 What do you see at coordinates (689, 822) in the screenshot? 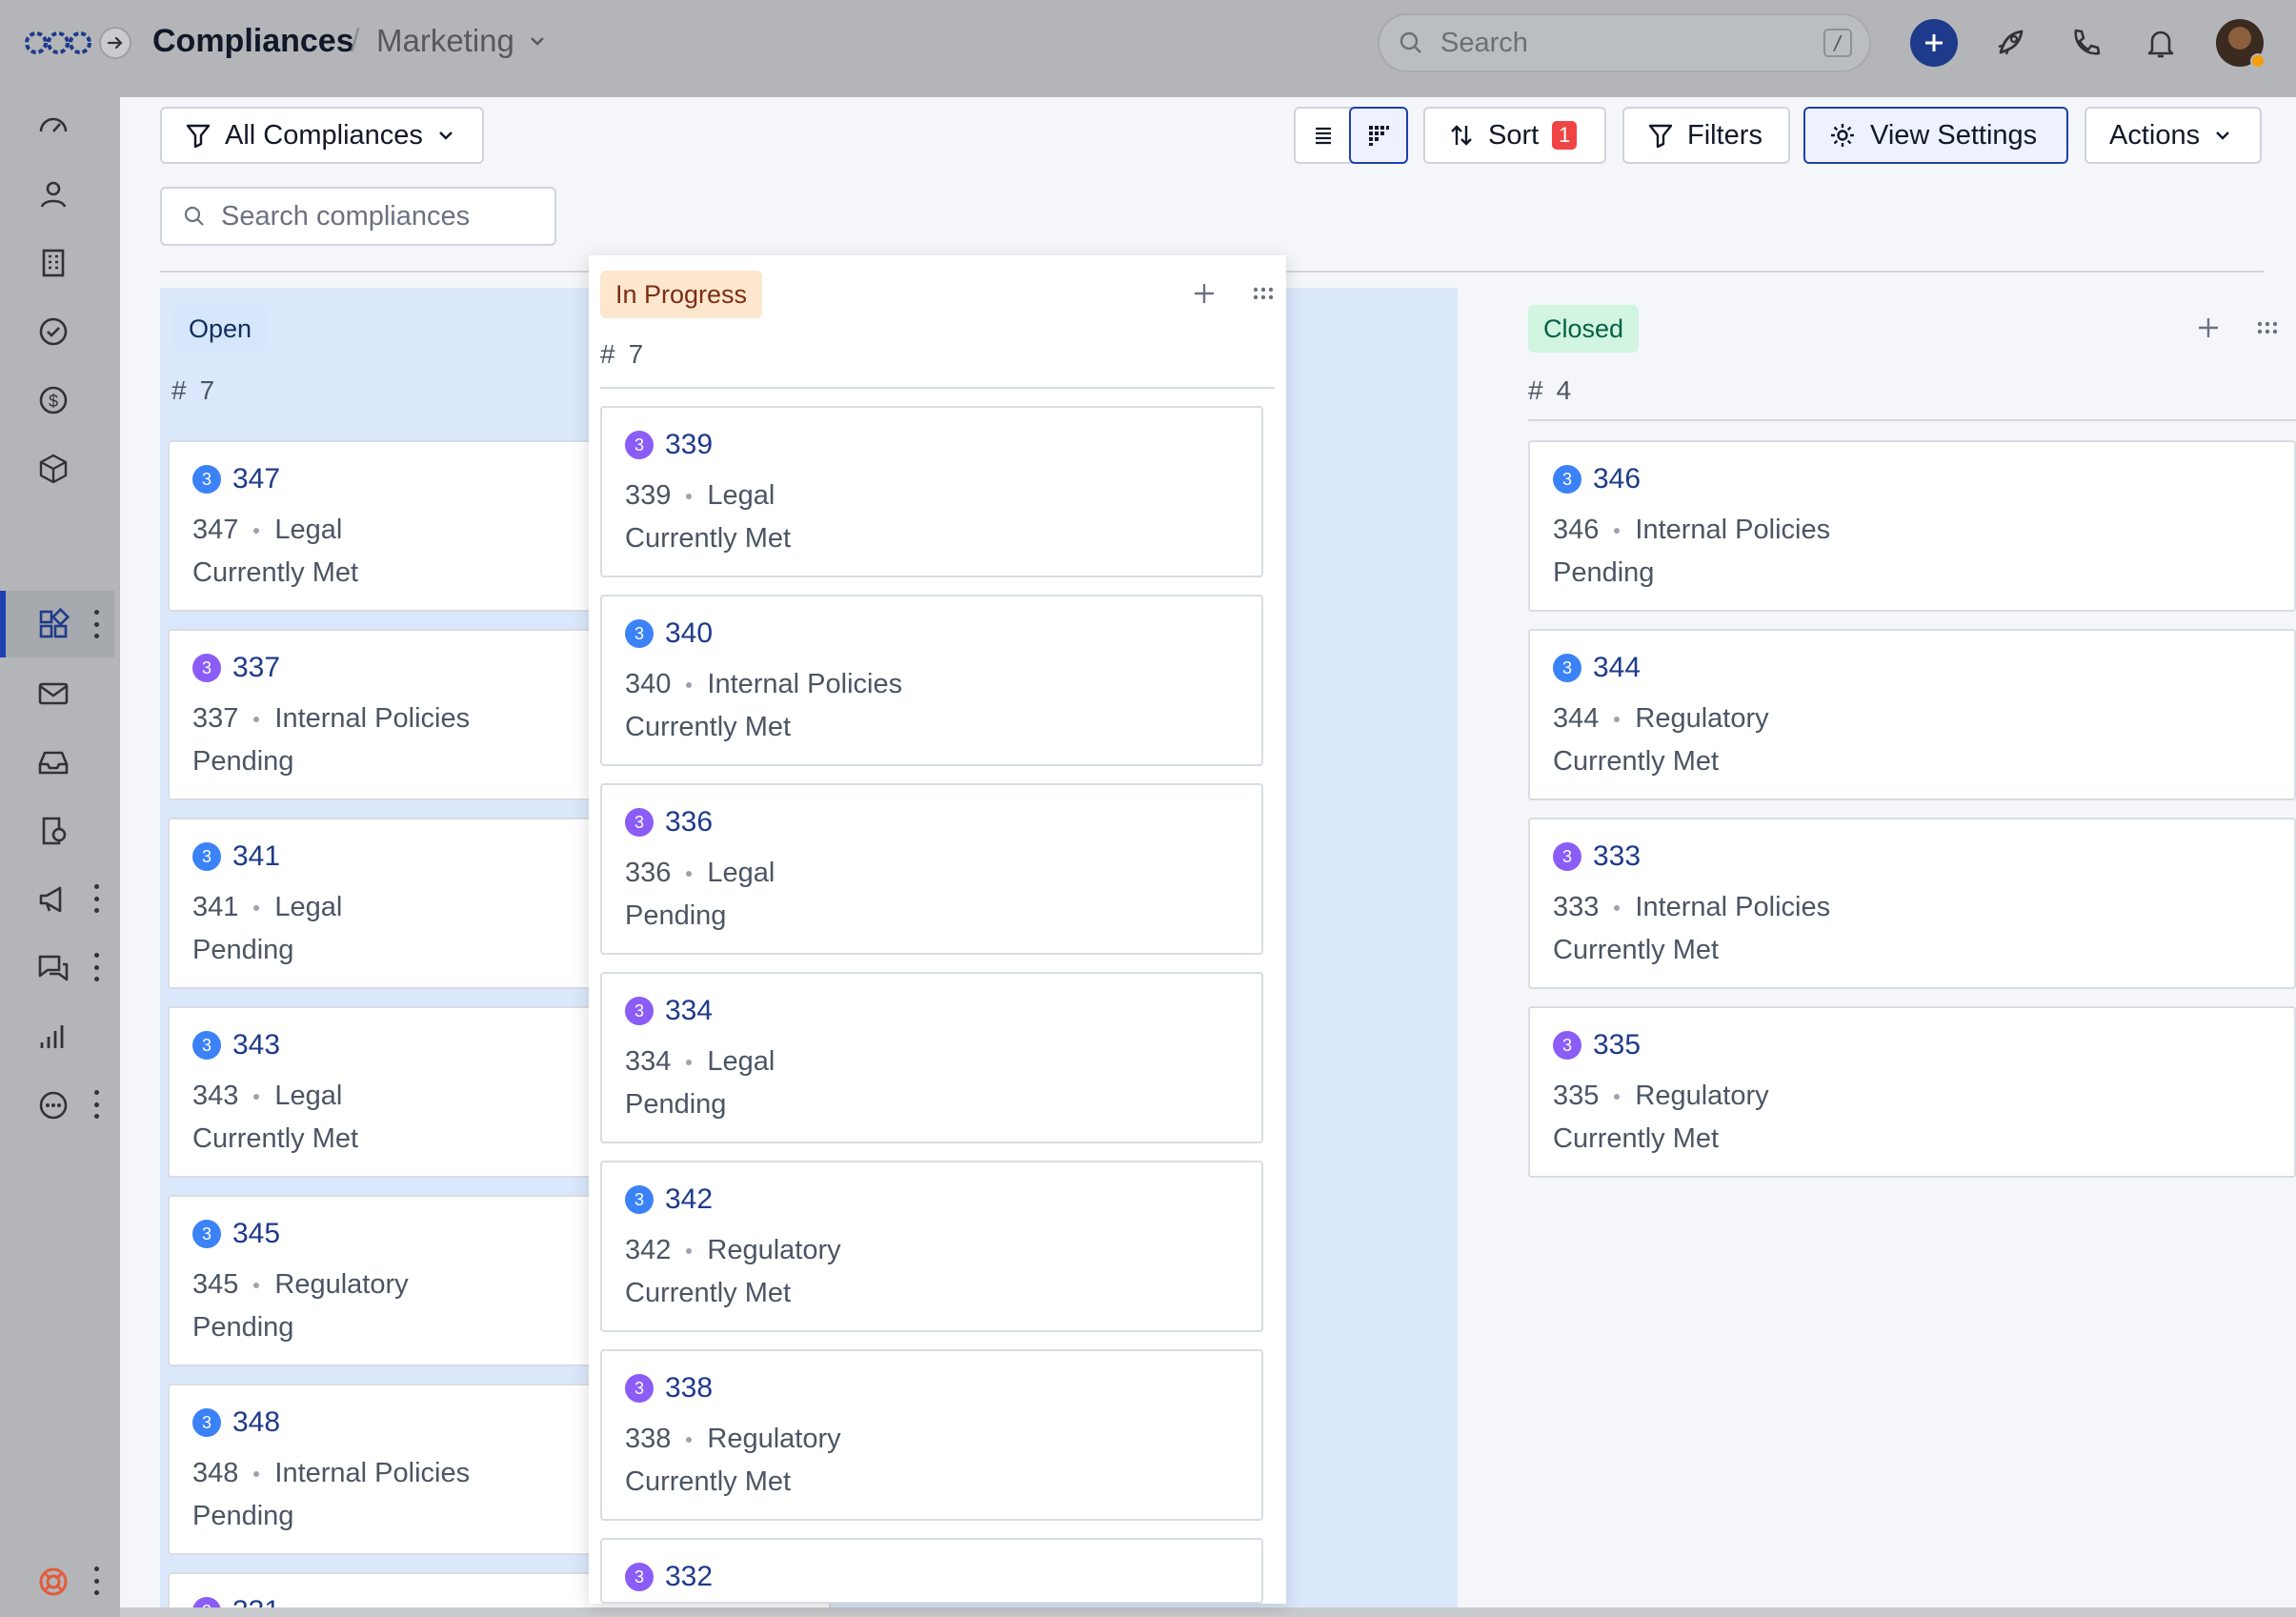
I see `card-title-link: 336` at bounding box center [689, 822].